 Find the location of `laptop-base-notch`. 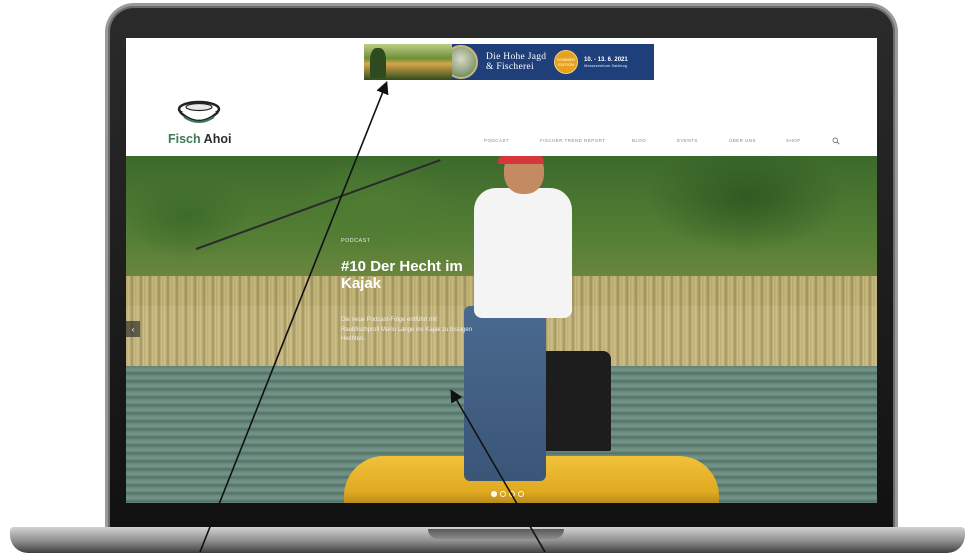

laptop-base-notch is located at coordinates (496, 534).